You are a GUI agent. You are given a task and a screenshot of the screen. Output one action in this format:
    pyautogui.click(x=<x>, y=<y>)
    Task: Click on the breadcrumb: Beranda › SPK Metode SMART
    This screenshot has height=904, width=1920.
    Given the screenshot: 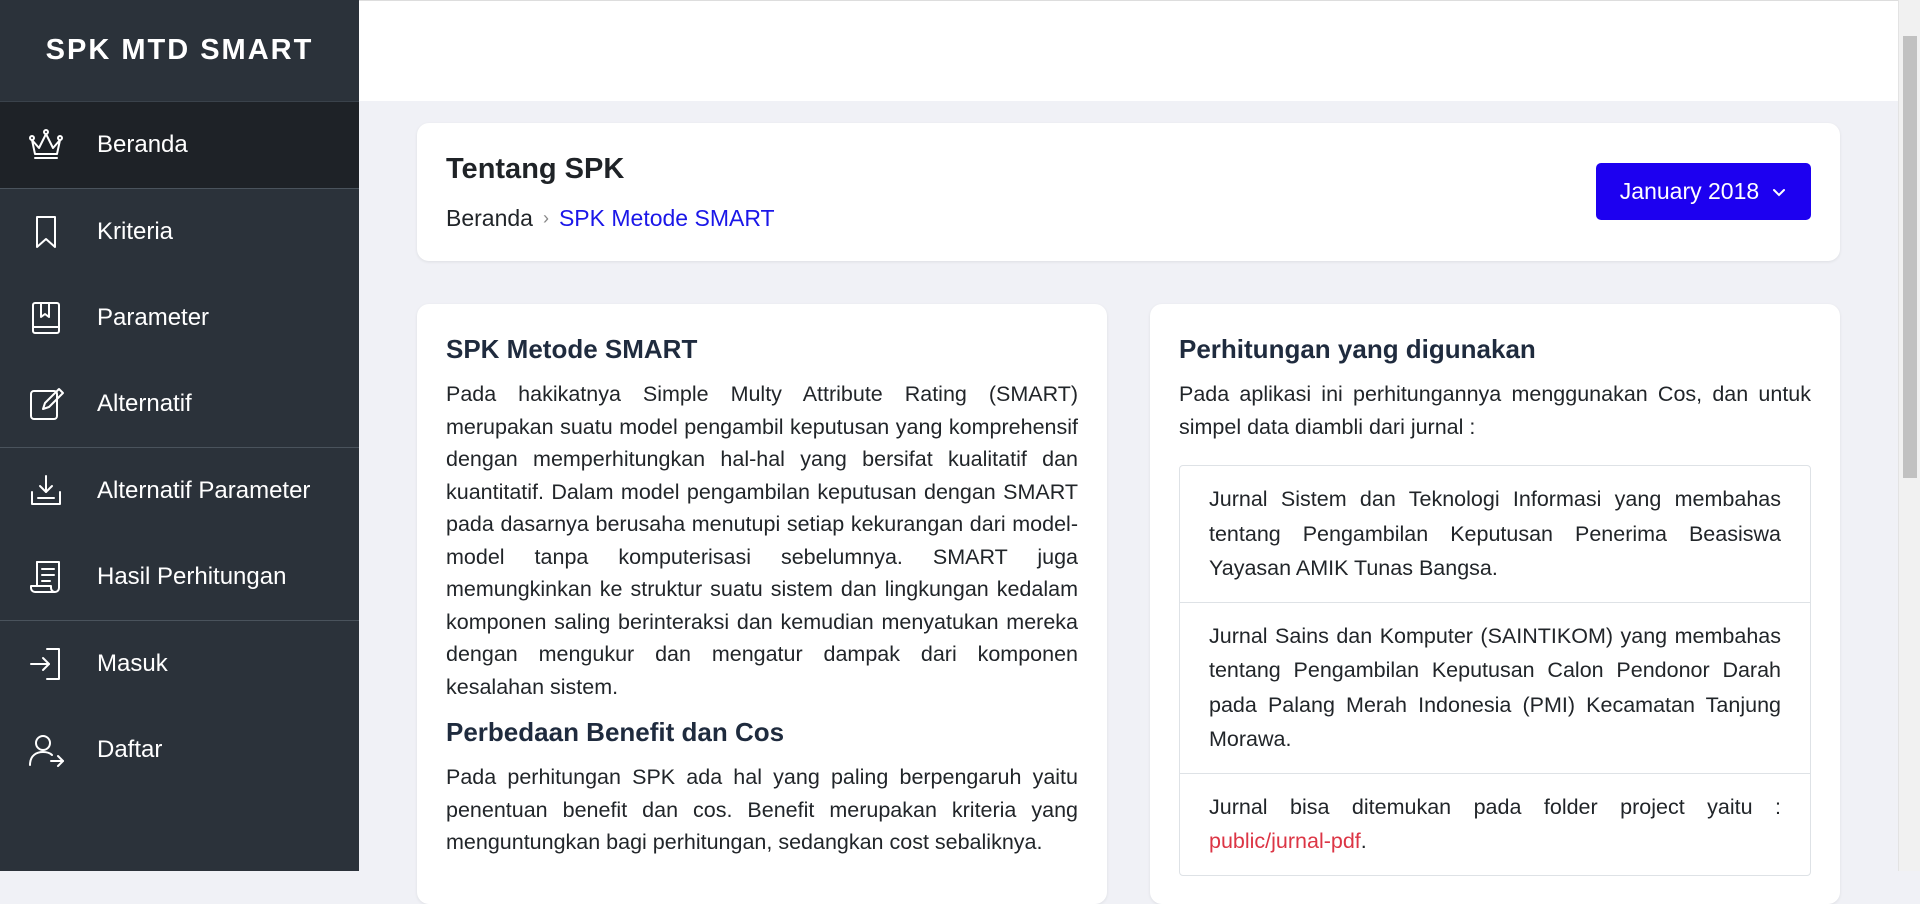 What is the action you would take?
    pyautogui.click(x=610, y=218)
    